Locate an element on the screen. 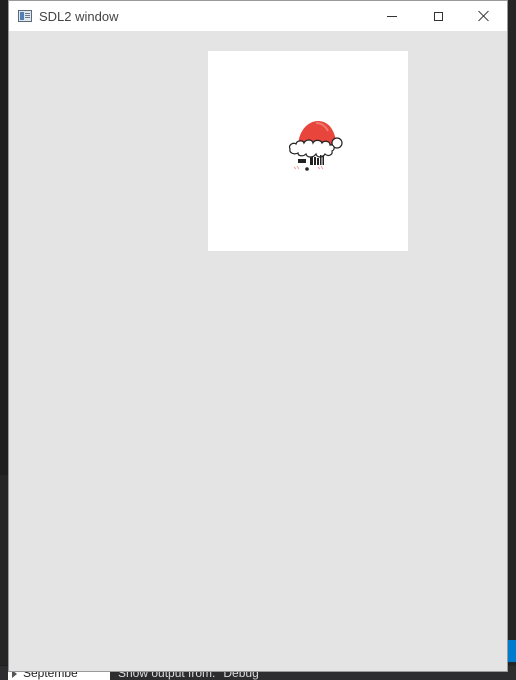 The height and width of the screenshot is (680, 516). minimize-icon is located at coordinates (392, 16).